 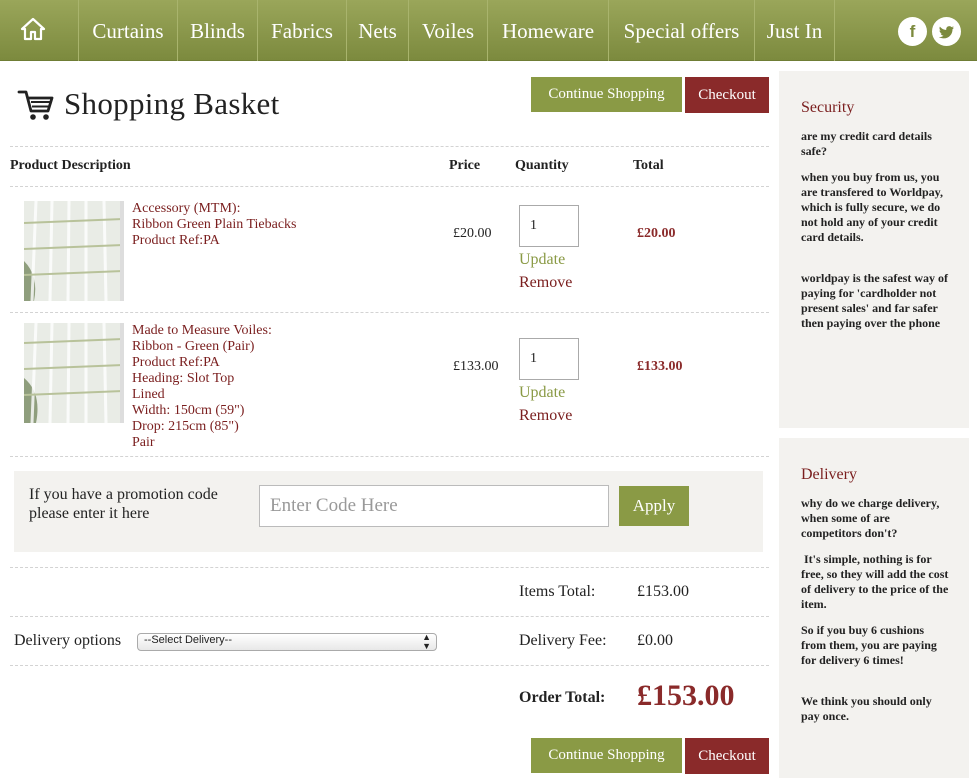 What do you see at coordinates (654, 506) in the screenshot?
I see `apply-button: Apply` at bounding box center [654, 506].